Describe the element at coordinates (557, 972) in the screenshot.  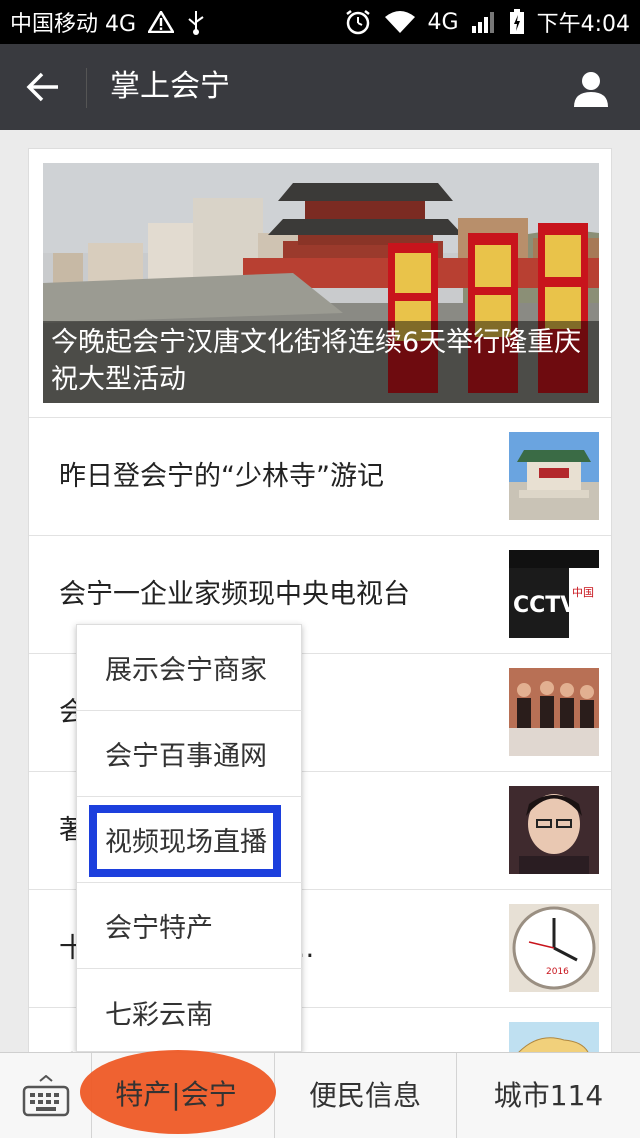
I see `svg-text: 2016` at that location.